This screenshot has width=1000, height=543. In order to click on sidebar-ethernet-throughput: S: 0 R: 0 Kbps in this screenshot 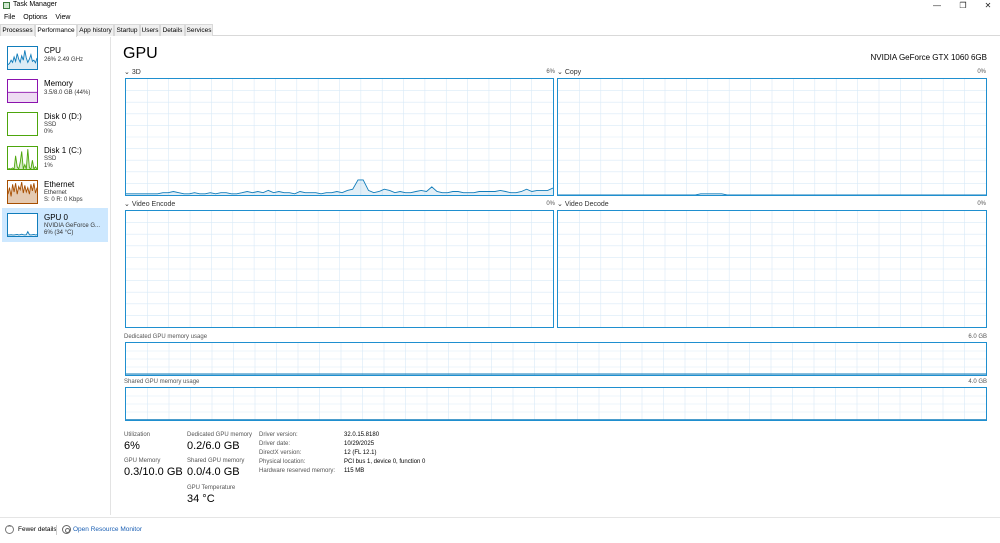, I will do `click(63, 200)`.